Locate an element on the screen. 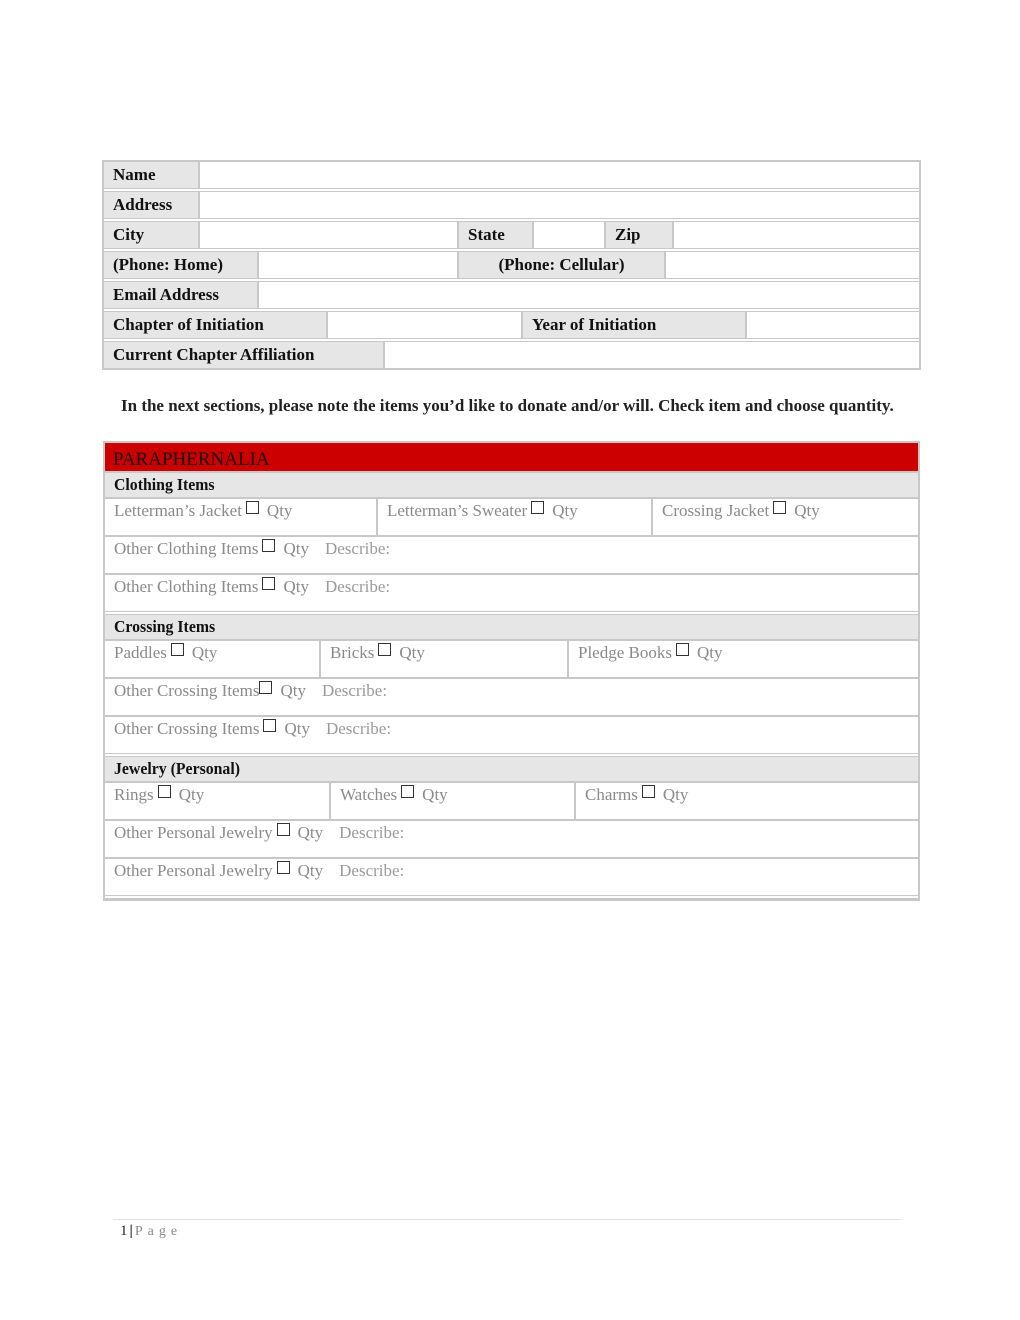 The image size is (1020, 1320). chapter-initiation-label: Chapter of Initiation is located at coordinates (216, 325).